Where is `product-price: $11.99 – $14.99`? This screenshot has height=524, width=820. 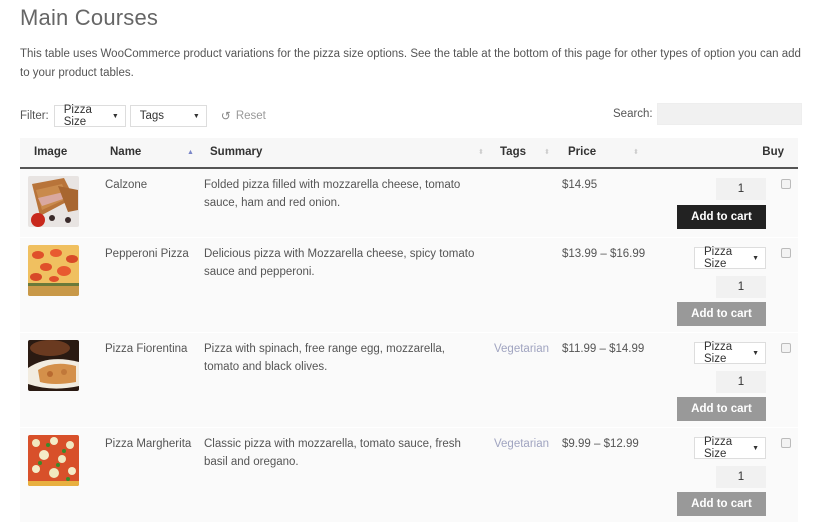 product-price: $11.99 – $14.99 is located at coordinates (603, 349).